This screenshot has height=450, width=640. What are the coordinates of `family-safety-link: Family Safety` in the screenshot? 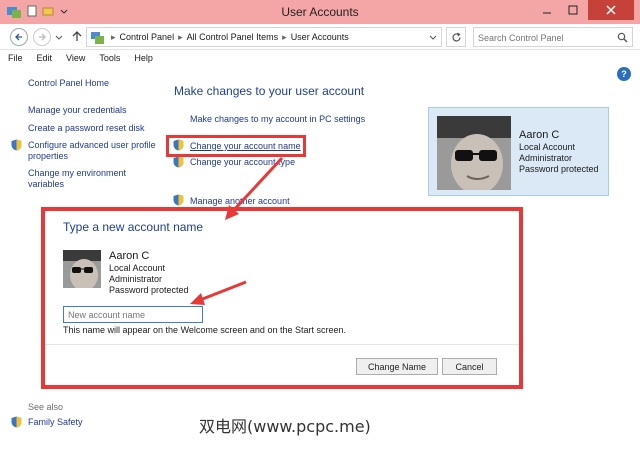 It's located at (55, 422).